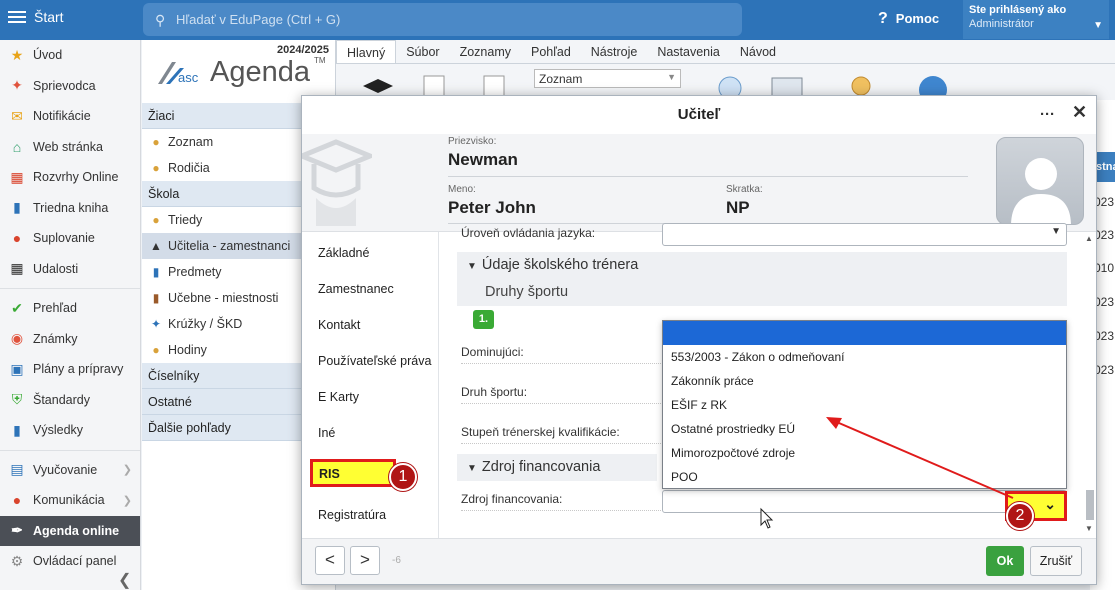 The image size is (1115, 590). I want to click on nav-label: Komunikácia, so click(69, 500).